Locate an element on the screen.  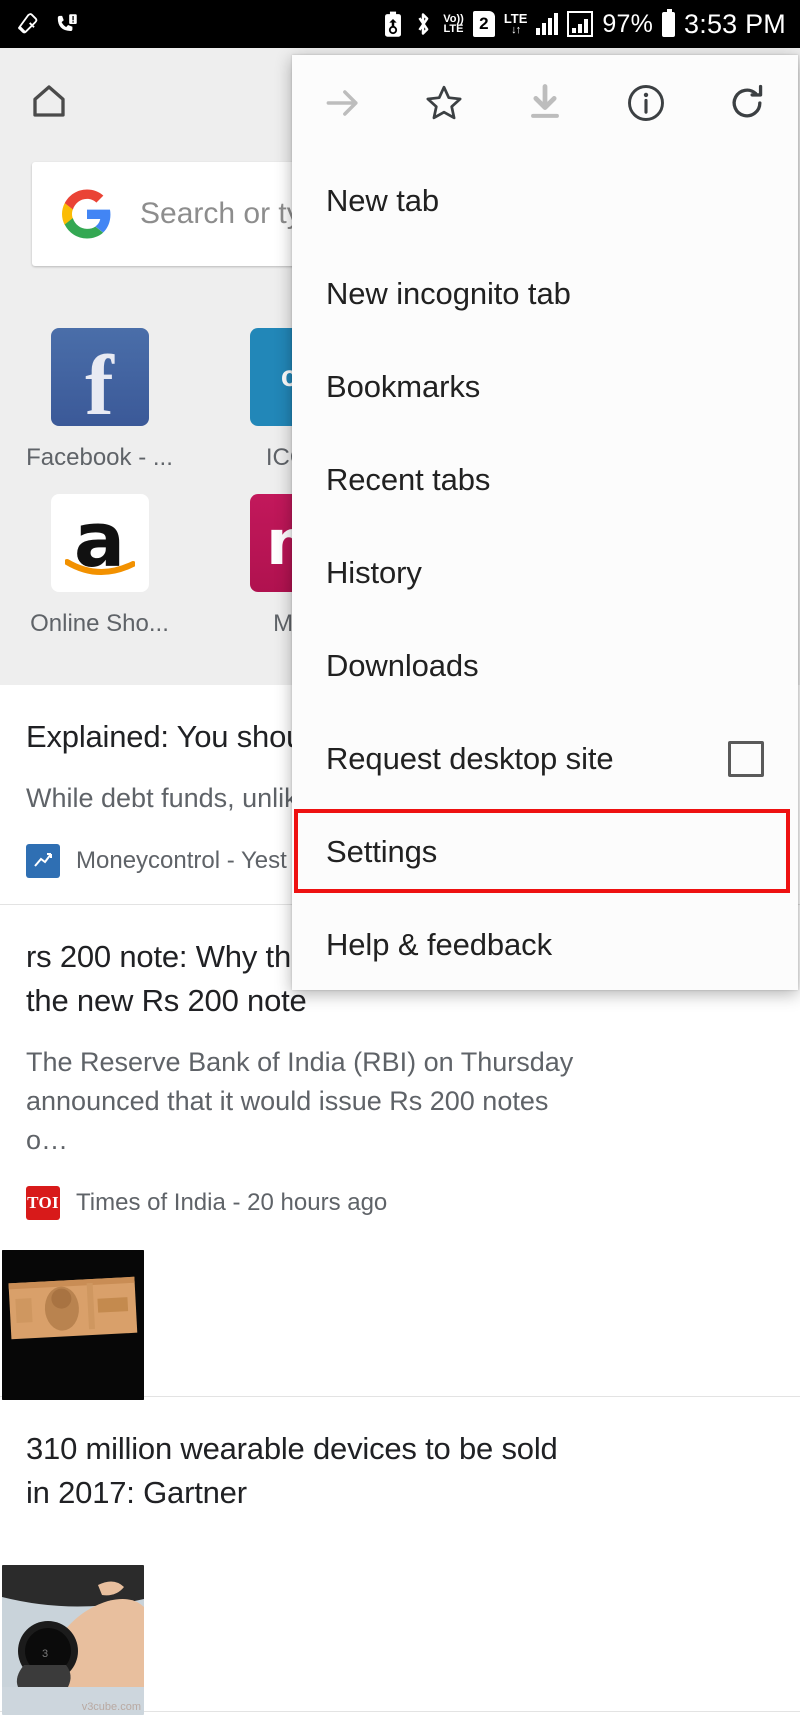
menu-item-new-tab: New tab is located at coordinates (545, 200).